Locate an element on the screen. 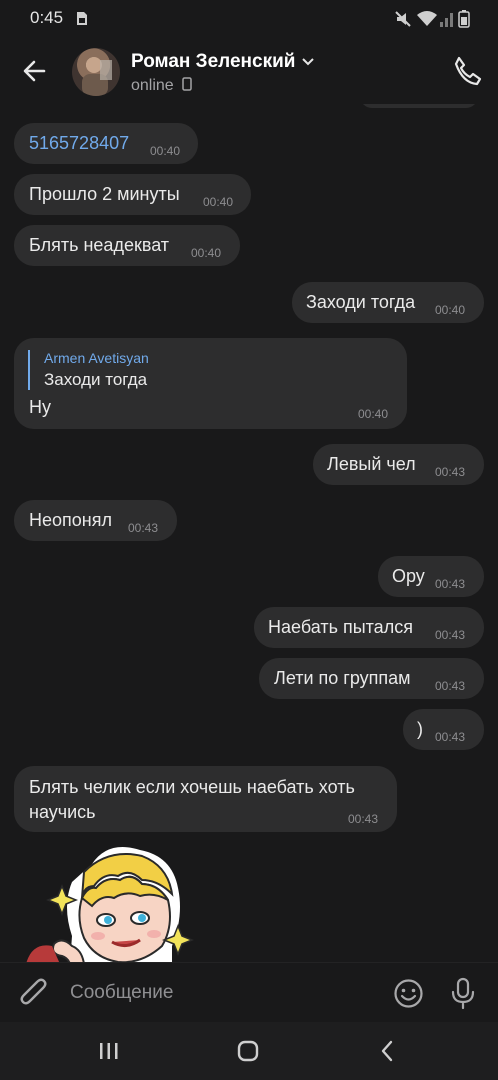 The image size is (498, 1080). phone-icon is located at coordinates (467, 71).